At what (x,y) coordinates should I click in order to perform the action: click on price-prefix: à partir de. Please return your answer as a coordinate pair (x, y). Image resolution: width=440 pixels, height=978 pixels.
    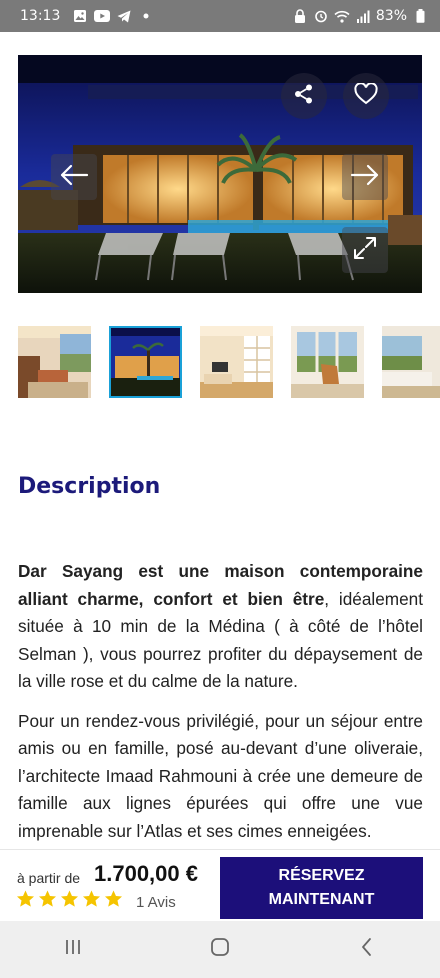
    Looking at the image, I should click on (49, 878).